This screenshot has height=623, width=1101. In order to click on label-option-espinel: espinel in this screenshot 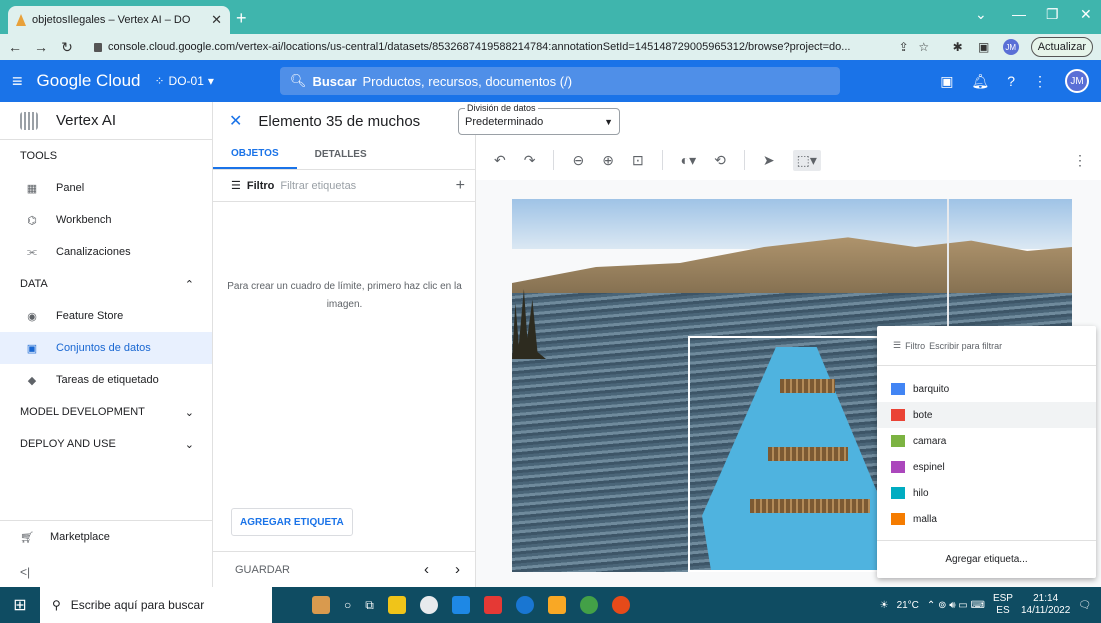, I will do `click(986, 467)`.